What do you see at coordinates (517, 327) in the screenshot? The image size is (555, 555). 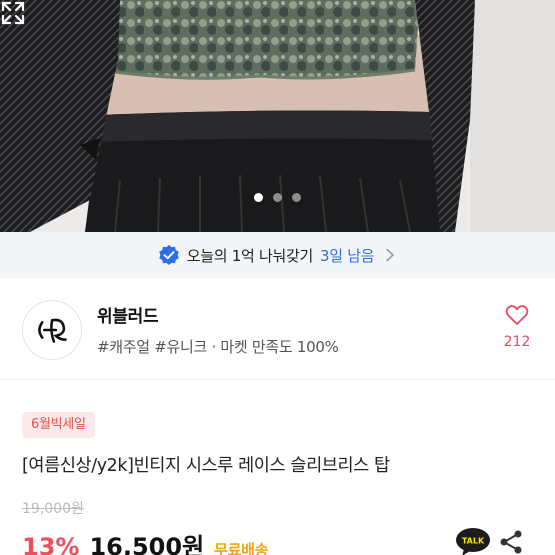 I see `like-button: 212` at bounding box center [517, 327].